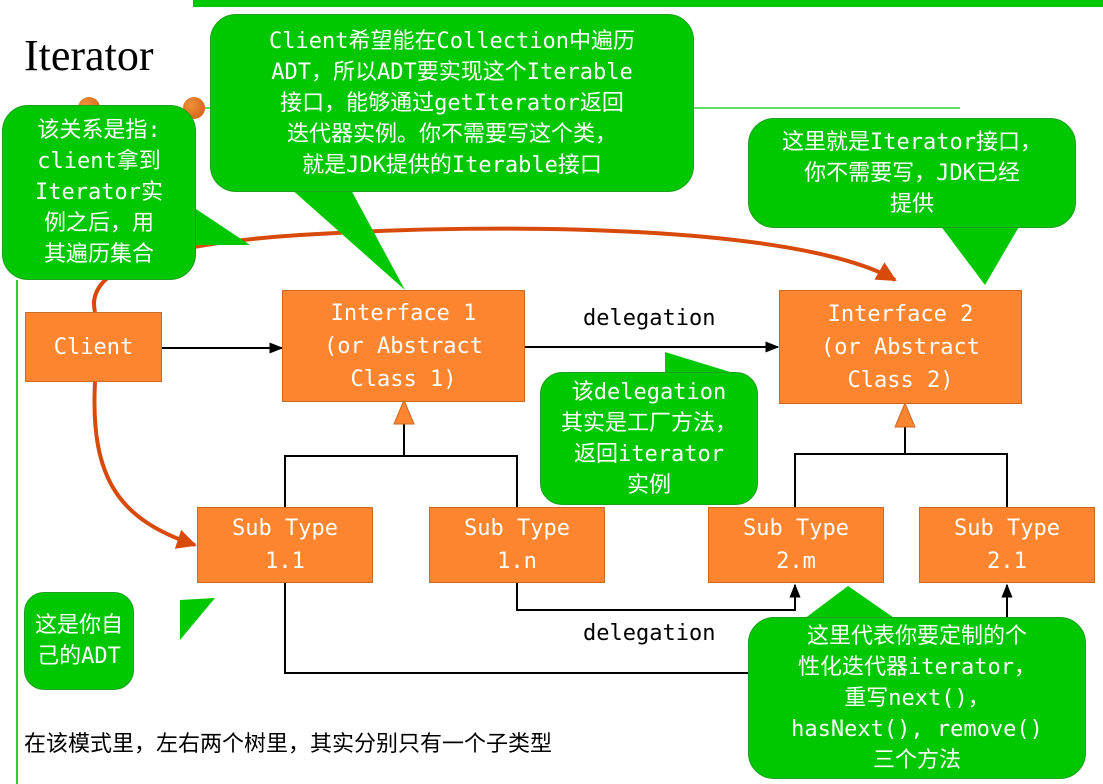 This screenshot has width=1103, height=784. What do you see at coordinates (649, 392) in the screenshot?
I see `callout-factory-line-1: 该delegation` at bounding box center [649, 392].